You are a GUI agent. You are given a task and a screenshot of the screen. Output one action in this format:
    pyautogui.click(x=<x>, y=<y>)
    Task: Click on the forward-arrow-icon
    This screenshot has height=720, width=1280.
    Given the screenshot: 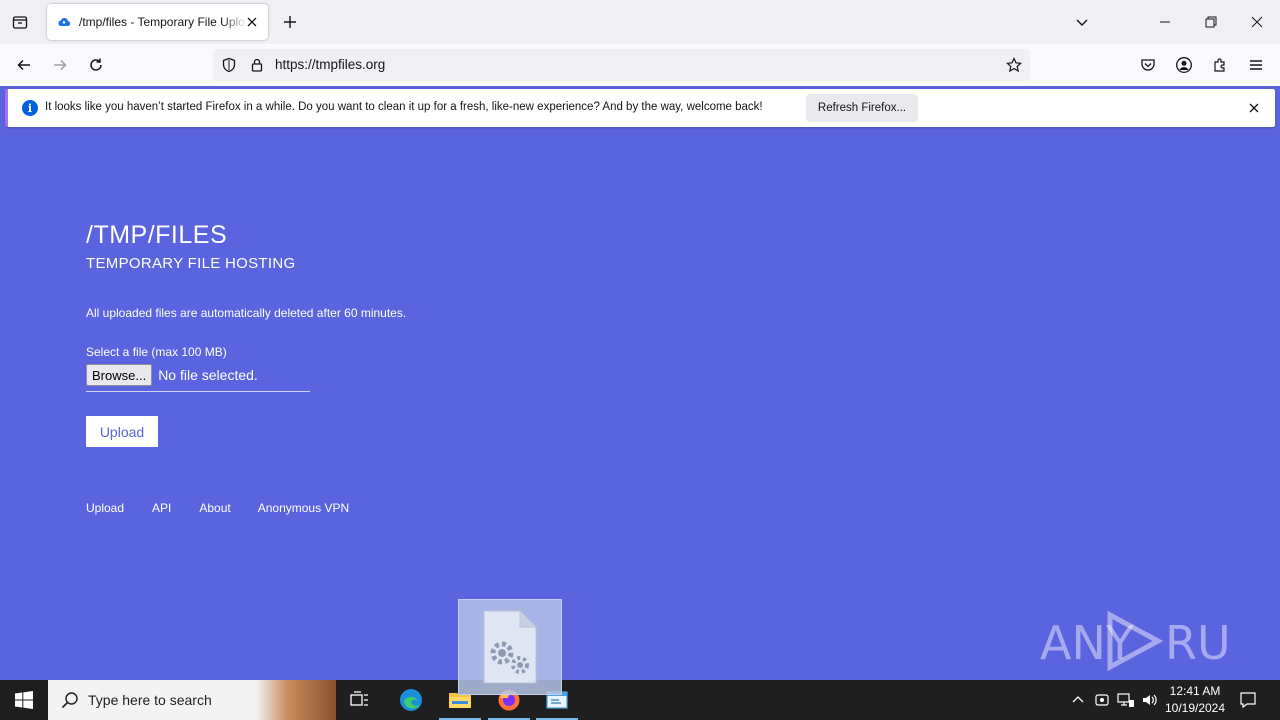 What is the action you would take?
    pyautogui.click(x=60, y=65)
    